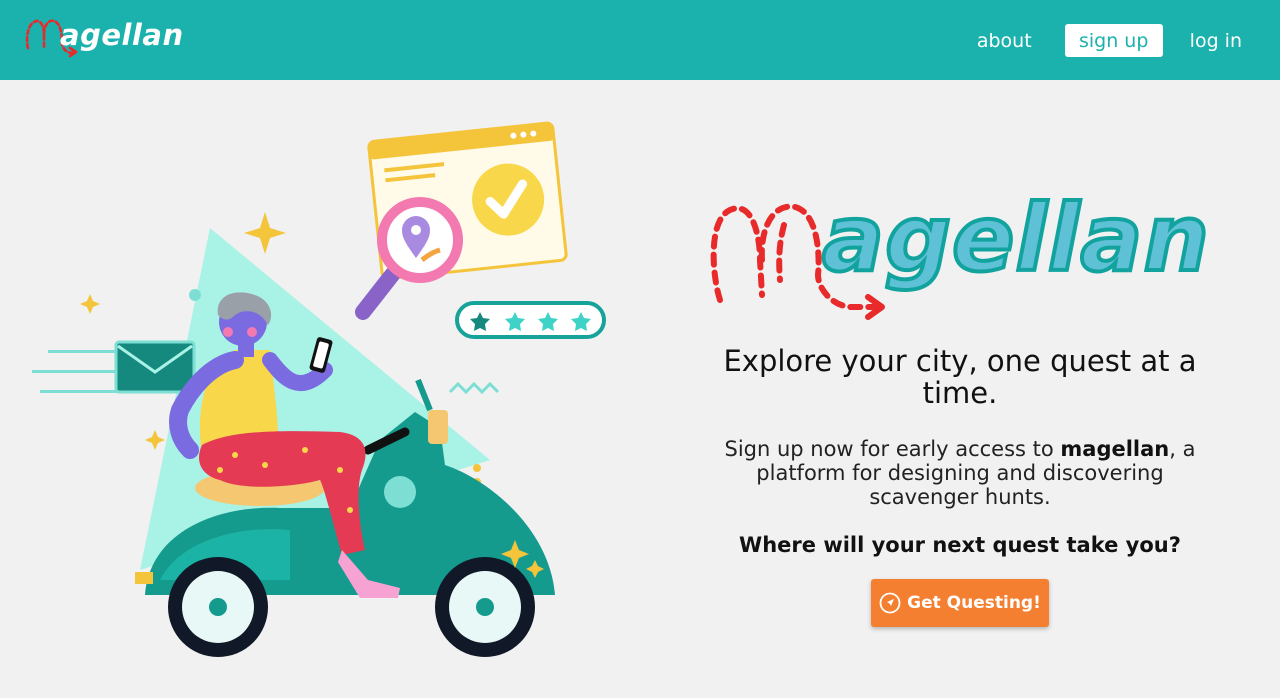 This screenshot has height=698, width=1280. What do you see at coordinates (1004, 41) in the screenshot?
I see `nav-about-link: about` at bounding box center [1004, 41].